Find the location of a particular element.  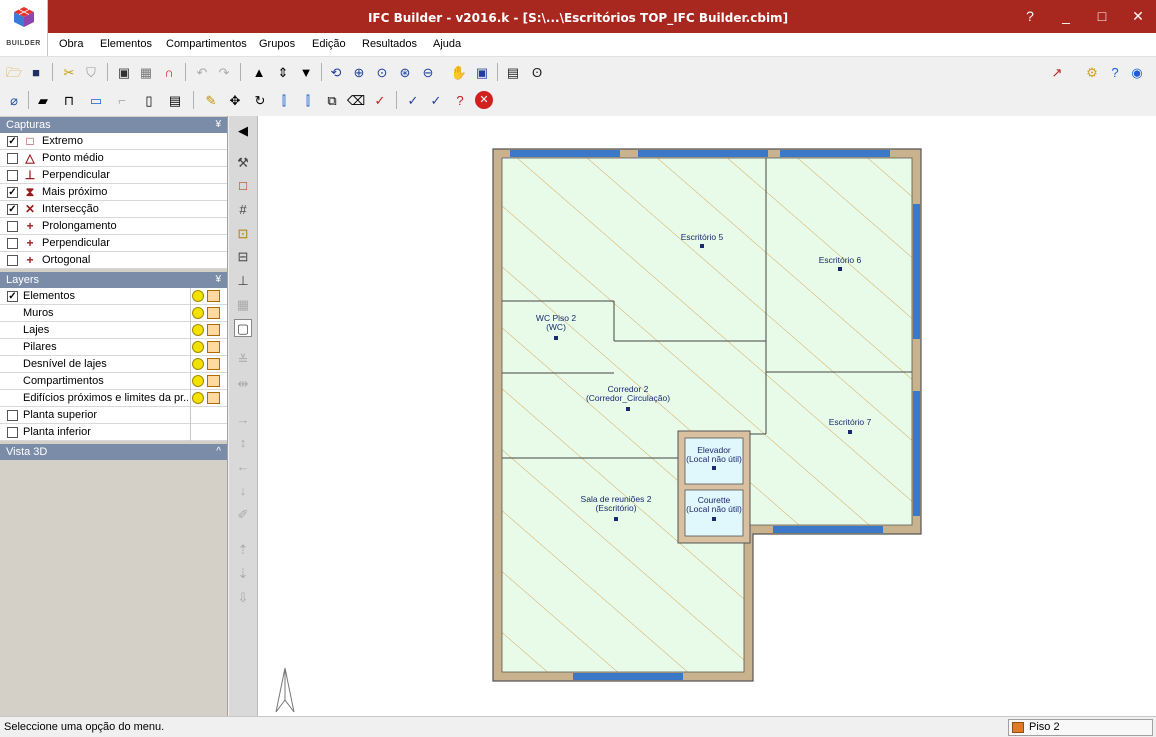

door-icon: ⊓ is located at coordinates (69, 100).